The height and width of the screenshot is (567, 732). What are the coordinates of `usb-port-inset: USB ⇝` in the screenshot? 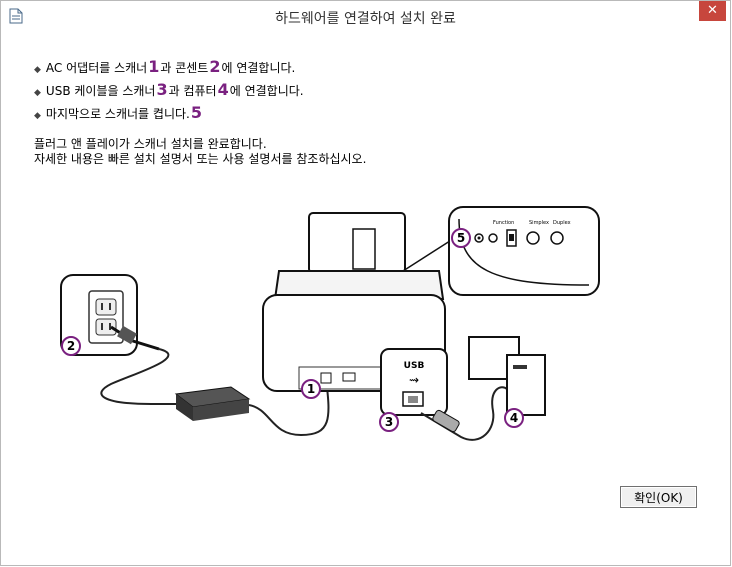 It's located at (414, 382).